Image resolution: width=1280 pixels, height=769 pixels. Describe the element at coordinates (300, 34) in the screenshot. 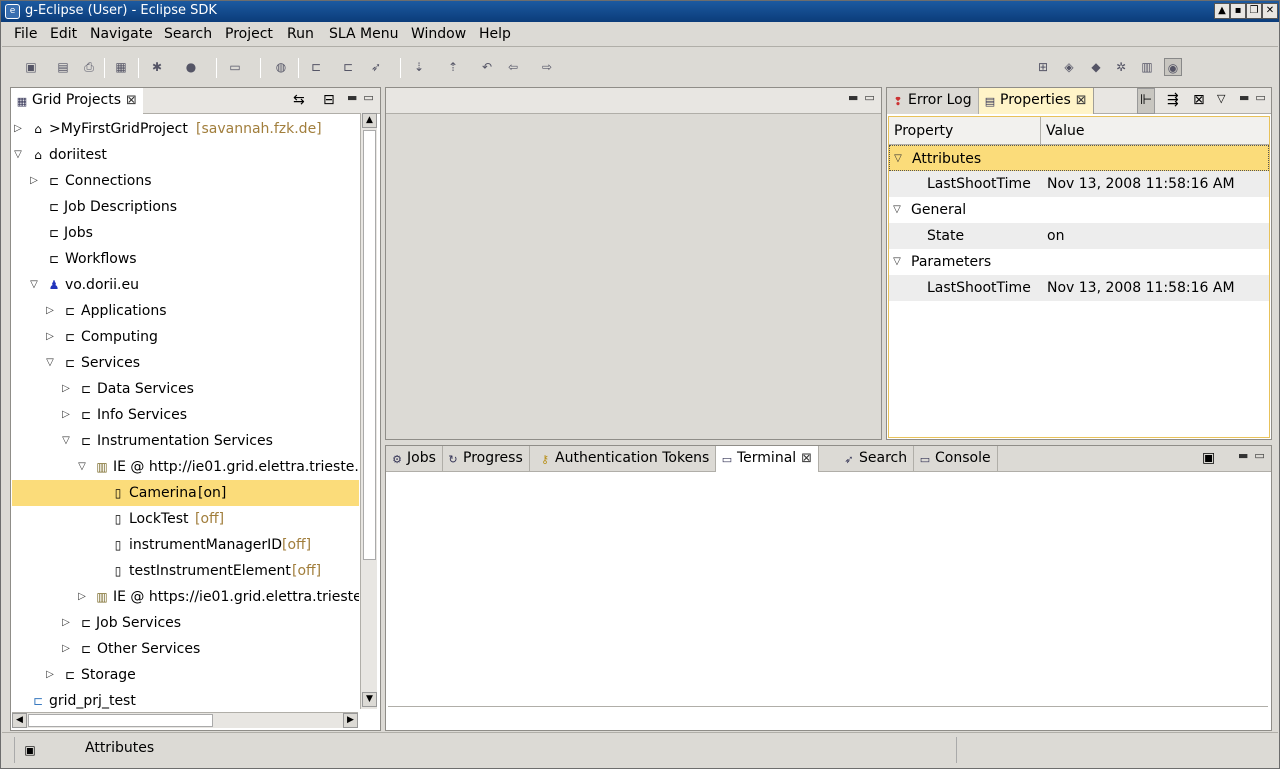

I see `menu-run: Run` at that location.